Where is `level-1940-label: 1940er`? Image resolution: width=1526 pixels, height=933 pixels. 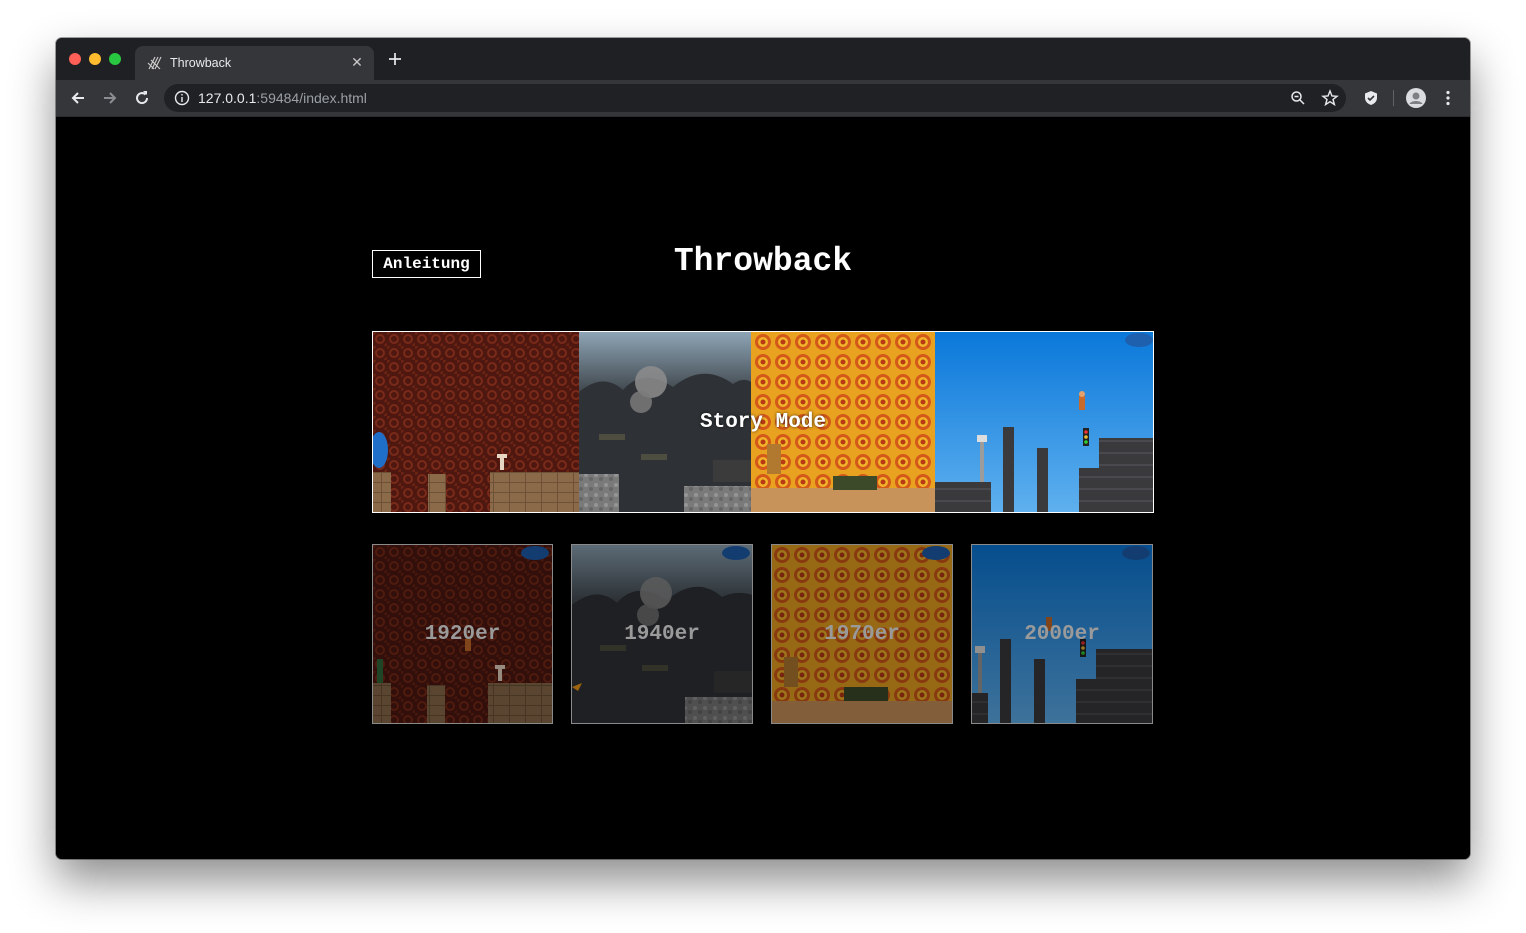
level-1940-label: 1940er is located at coordinates (662, 634).